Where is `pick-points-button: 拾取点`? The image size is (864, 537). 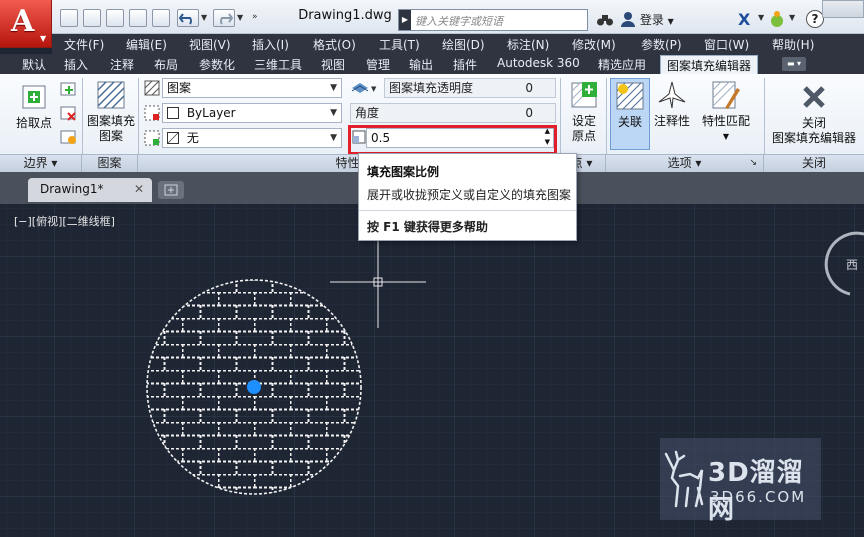
pick-points-button: 拾取点 is located at coordinates (34, 106).